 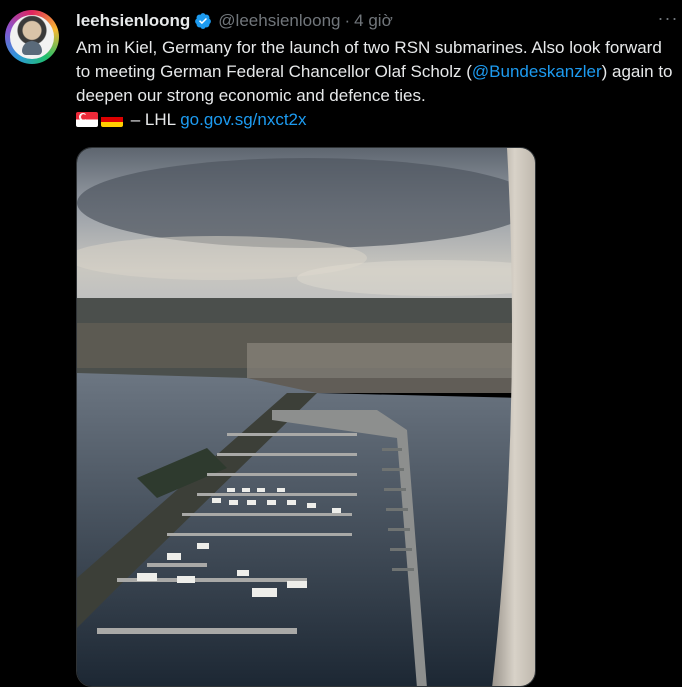 What do you see at coordinates (668, 20) in the screenshot?
I see `more-options-icon: ···` at bounding box center [668, 20].